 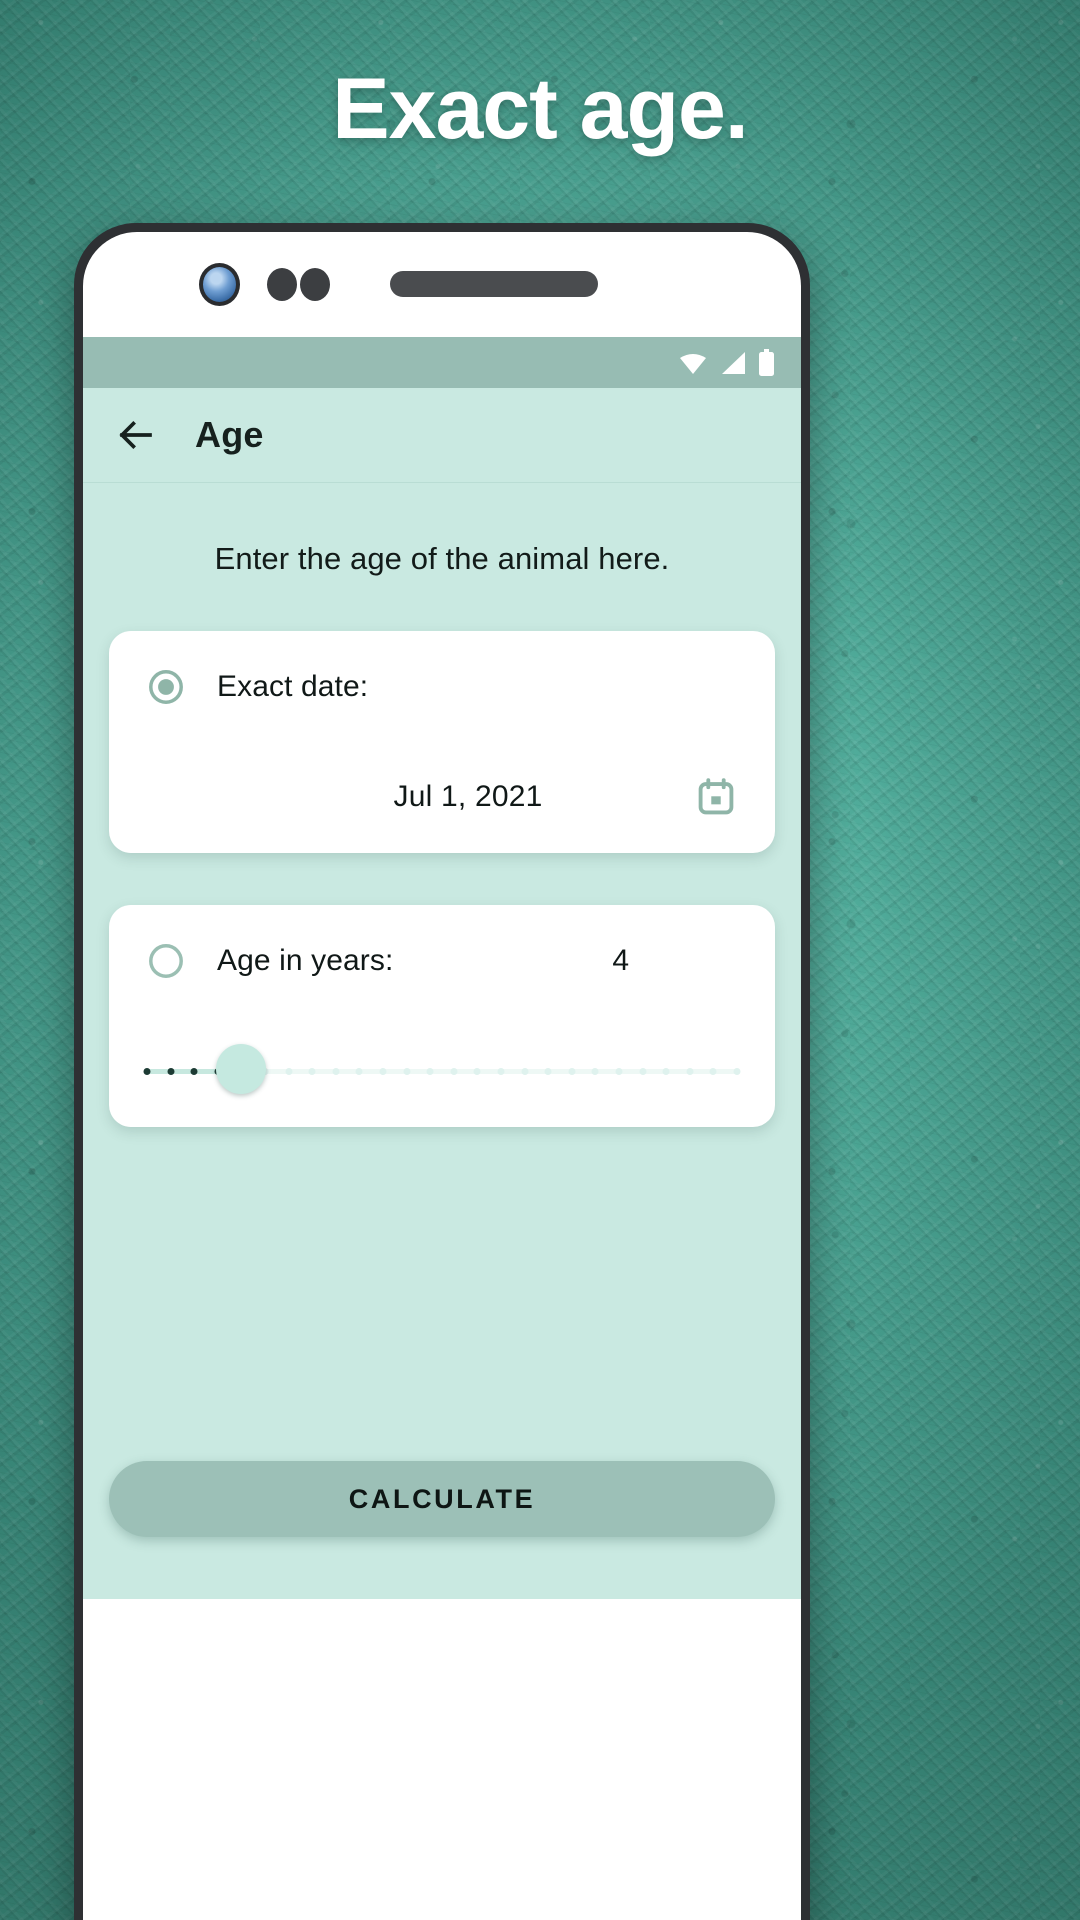 I want to click on status-bar, so click(x=442, y=362).